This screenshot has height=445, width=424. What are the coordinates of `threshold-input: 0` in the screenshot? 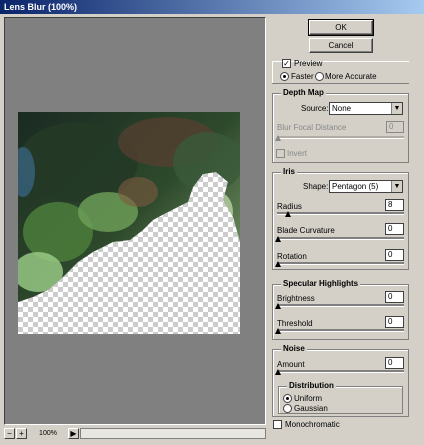 It's located at (394, 322).